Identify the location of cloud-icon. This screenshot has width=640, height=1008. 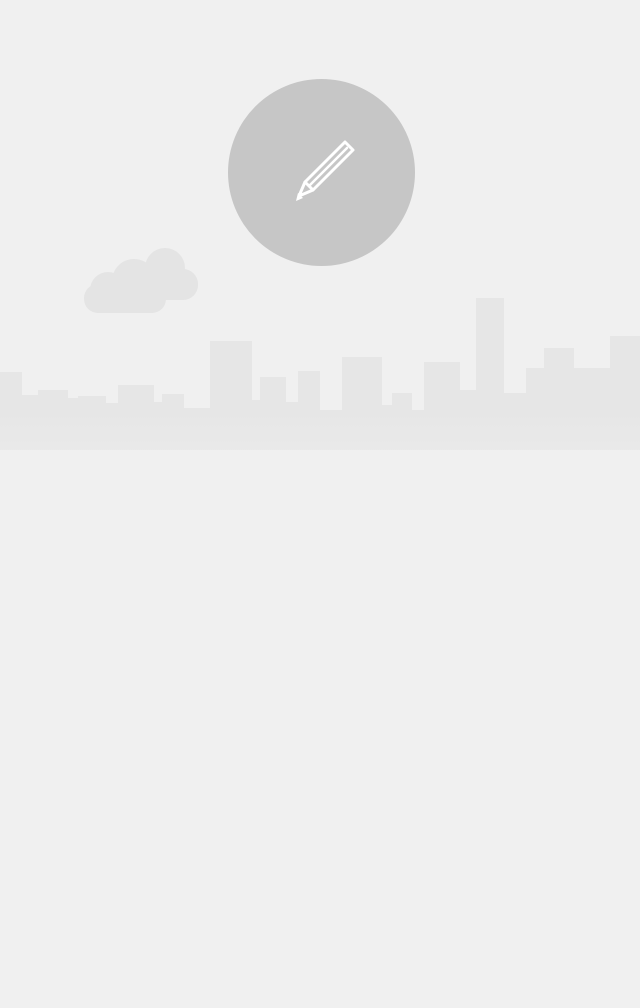
(141, 280).